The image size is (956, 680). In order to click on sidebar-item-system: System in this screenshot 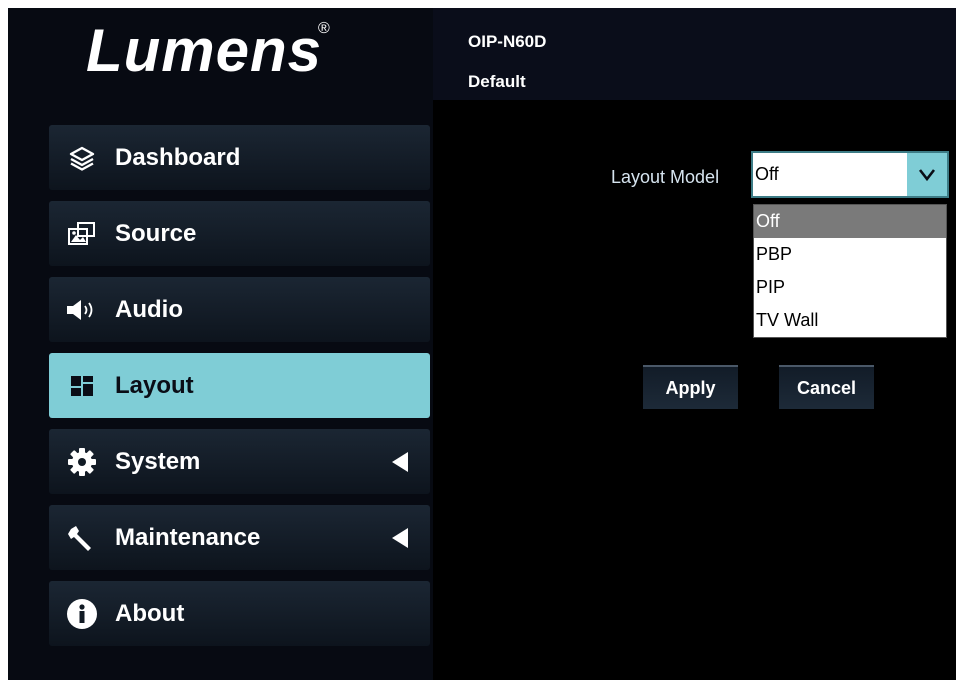, I will do `click(239, 461)`.